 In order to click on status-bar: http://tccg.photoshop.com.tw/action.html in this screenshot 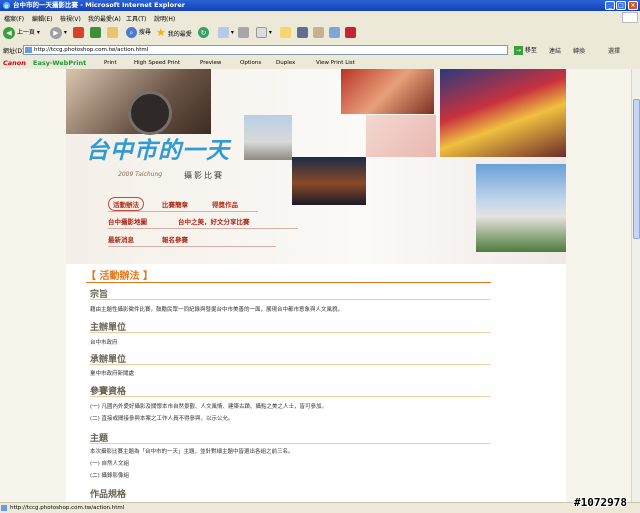, I will do `click(320, 507)`.